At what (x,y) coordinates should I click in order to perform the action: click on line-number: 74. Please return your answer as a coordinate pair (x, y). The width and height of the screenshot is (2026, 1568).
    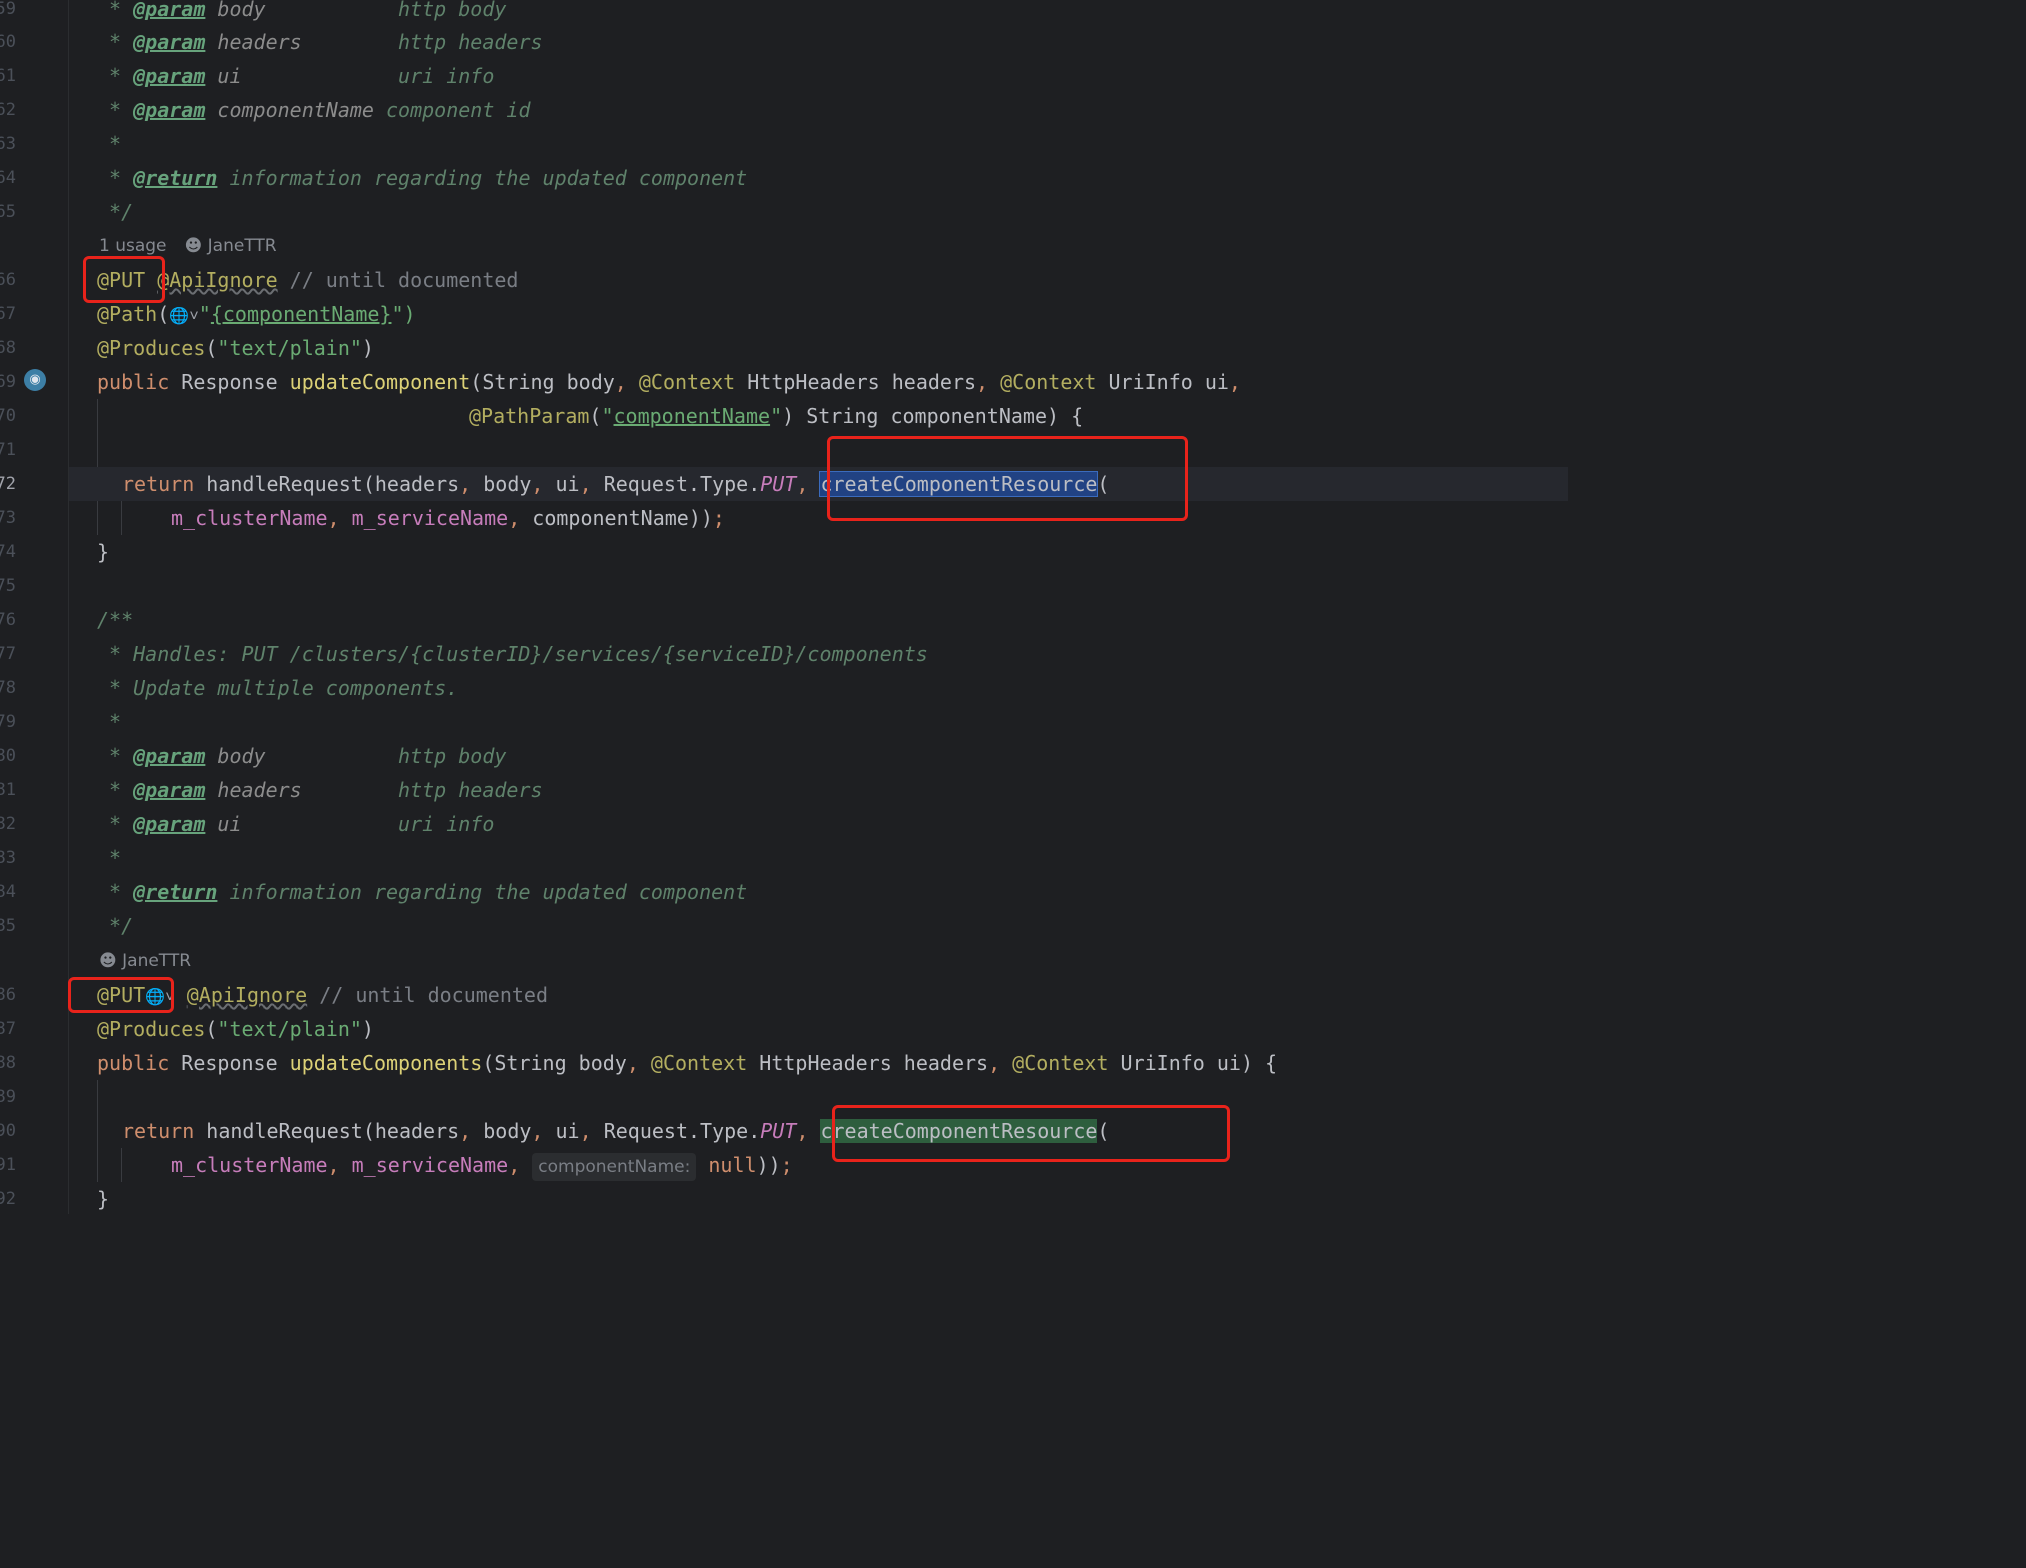
    Looking at the image, I should click on (8, 552).